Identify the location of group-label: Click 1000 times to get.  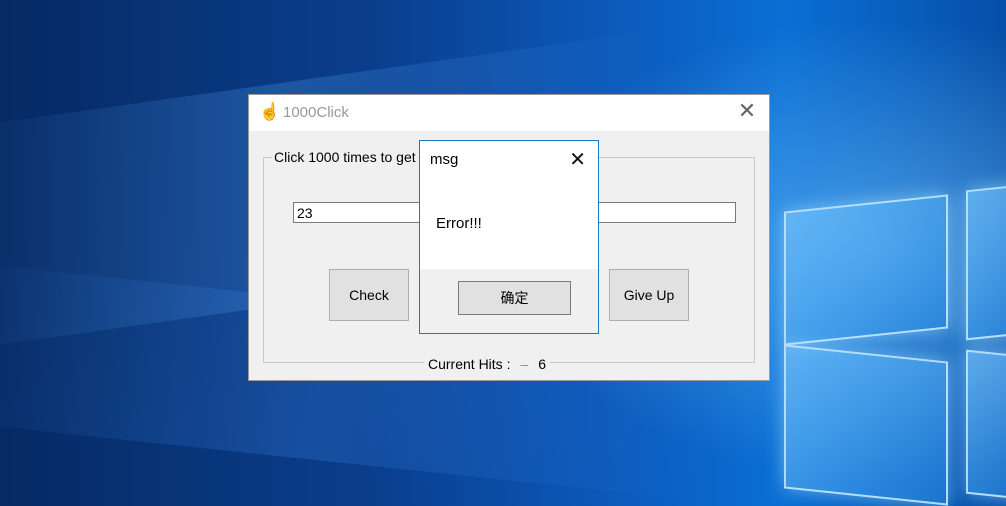
(345, 157).